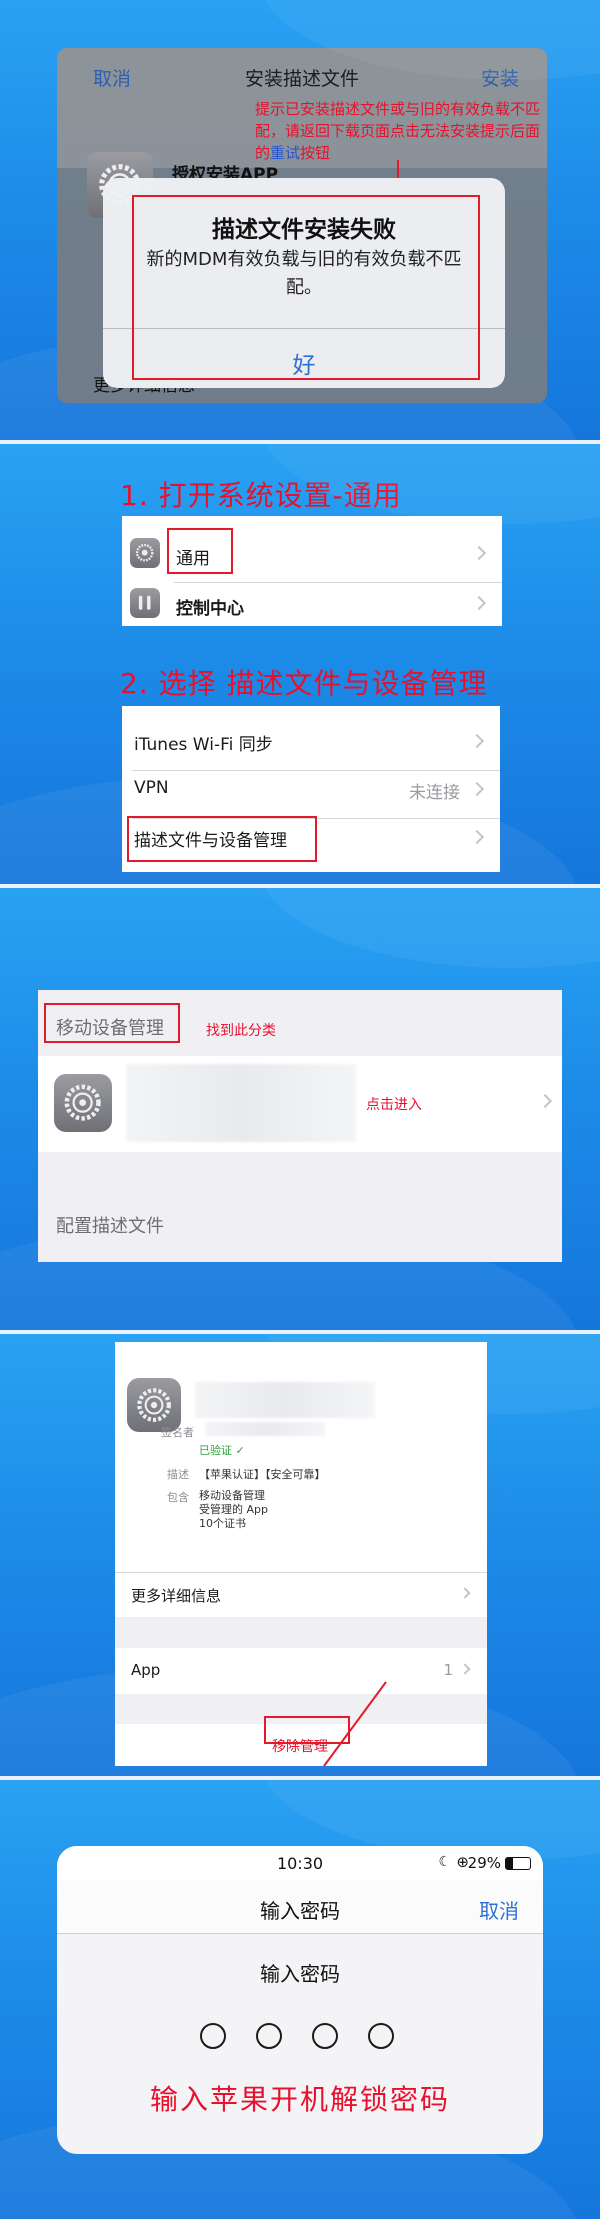  I want to click on signer-label: 签名者, so click(177, 1432).